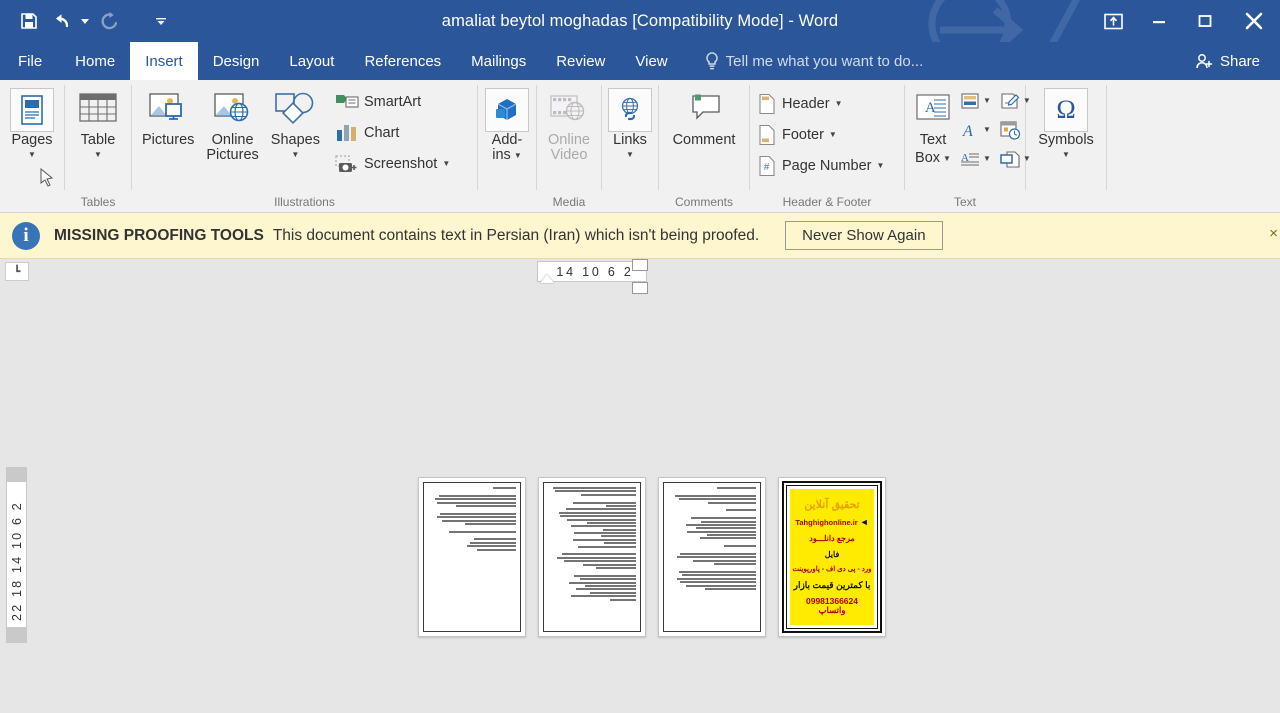  I want to click on group-label-media: Media, so click(569, 202).